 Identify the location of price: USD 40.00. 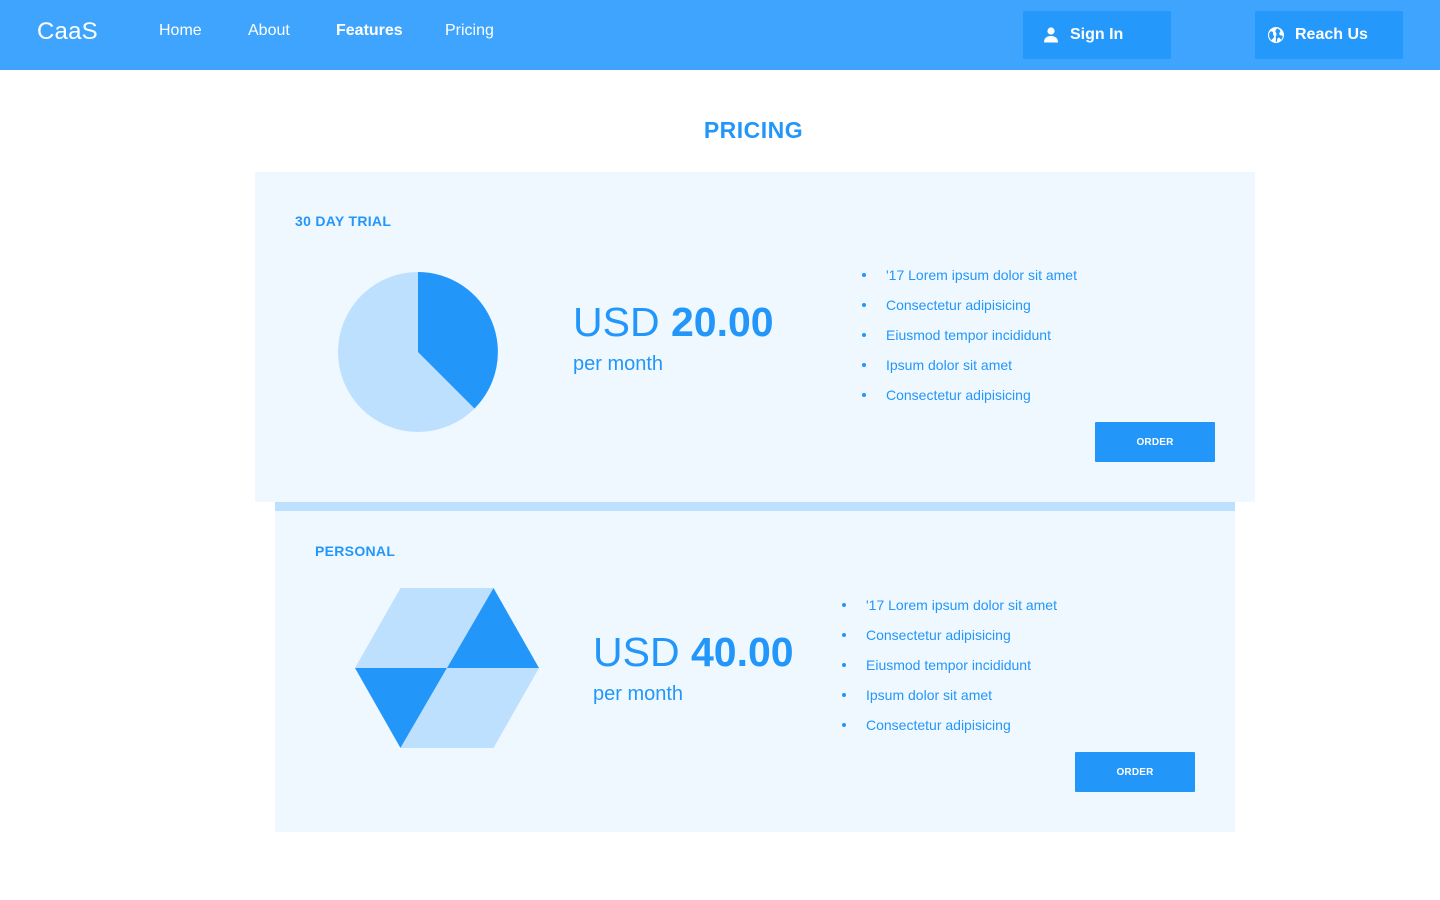
(693, 652).